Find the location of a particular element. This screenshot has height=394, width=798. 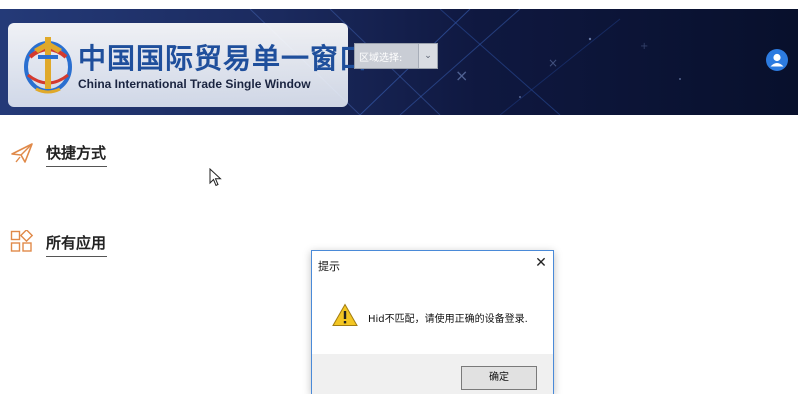

site-title-en: China International Trade Single Window is located at coordinates (194, 84).